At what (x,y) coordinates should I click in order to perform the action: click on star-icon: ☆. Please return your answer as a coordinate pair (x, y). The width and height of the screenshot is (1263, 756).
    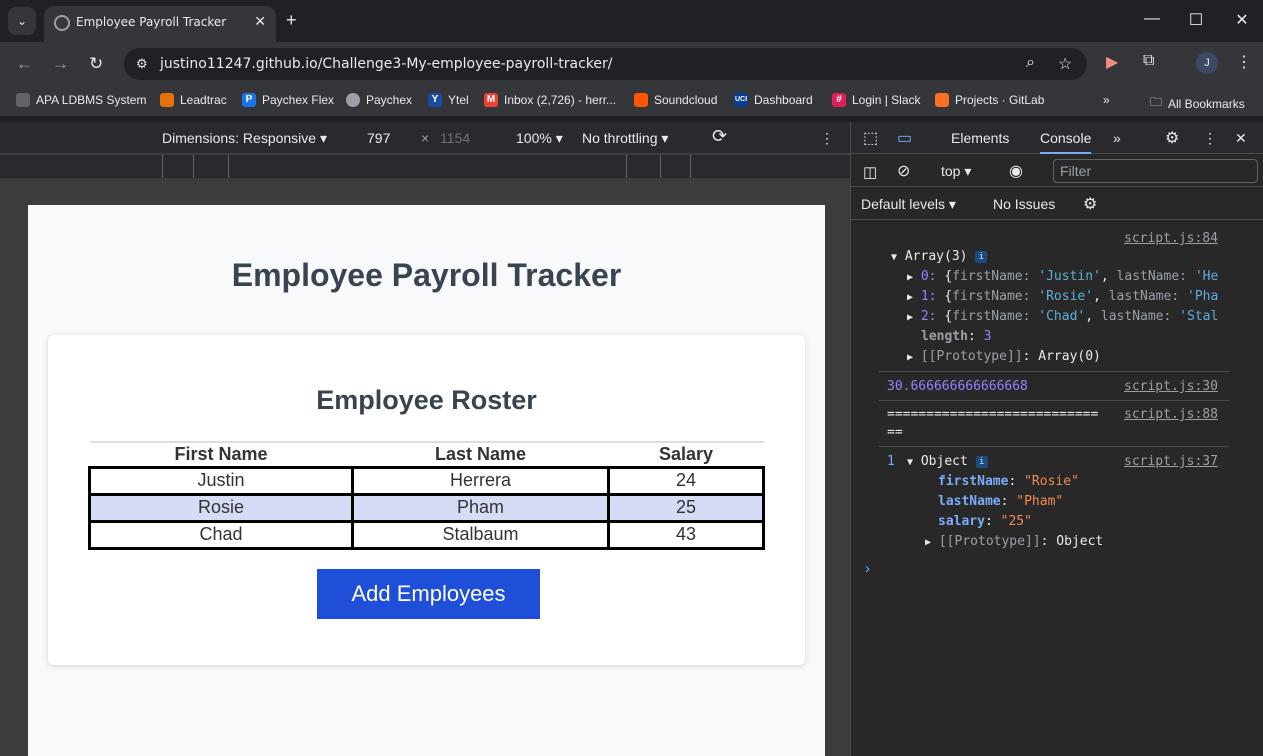
    Looking at the image, I should click on (1065, 64).